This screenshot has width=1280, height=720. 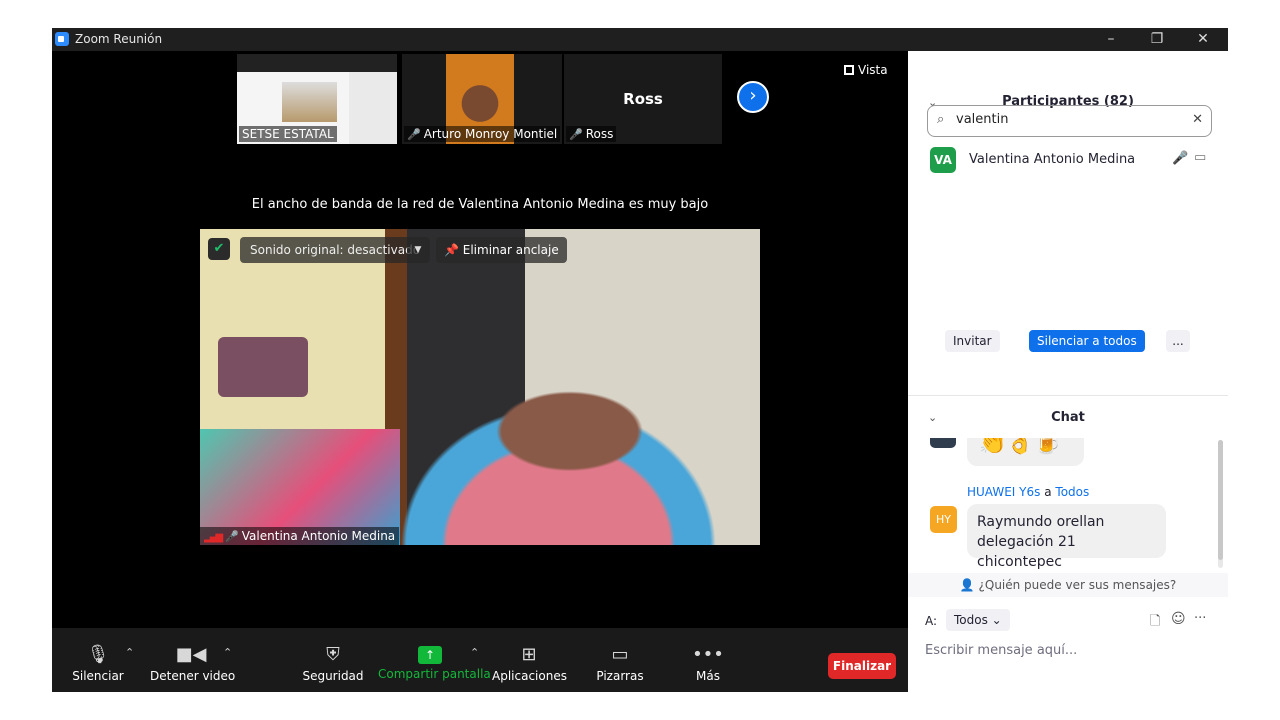 I want to click on whiteboards-button: ▭ Pizarras, so click(x=620, y=660).